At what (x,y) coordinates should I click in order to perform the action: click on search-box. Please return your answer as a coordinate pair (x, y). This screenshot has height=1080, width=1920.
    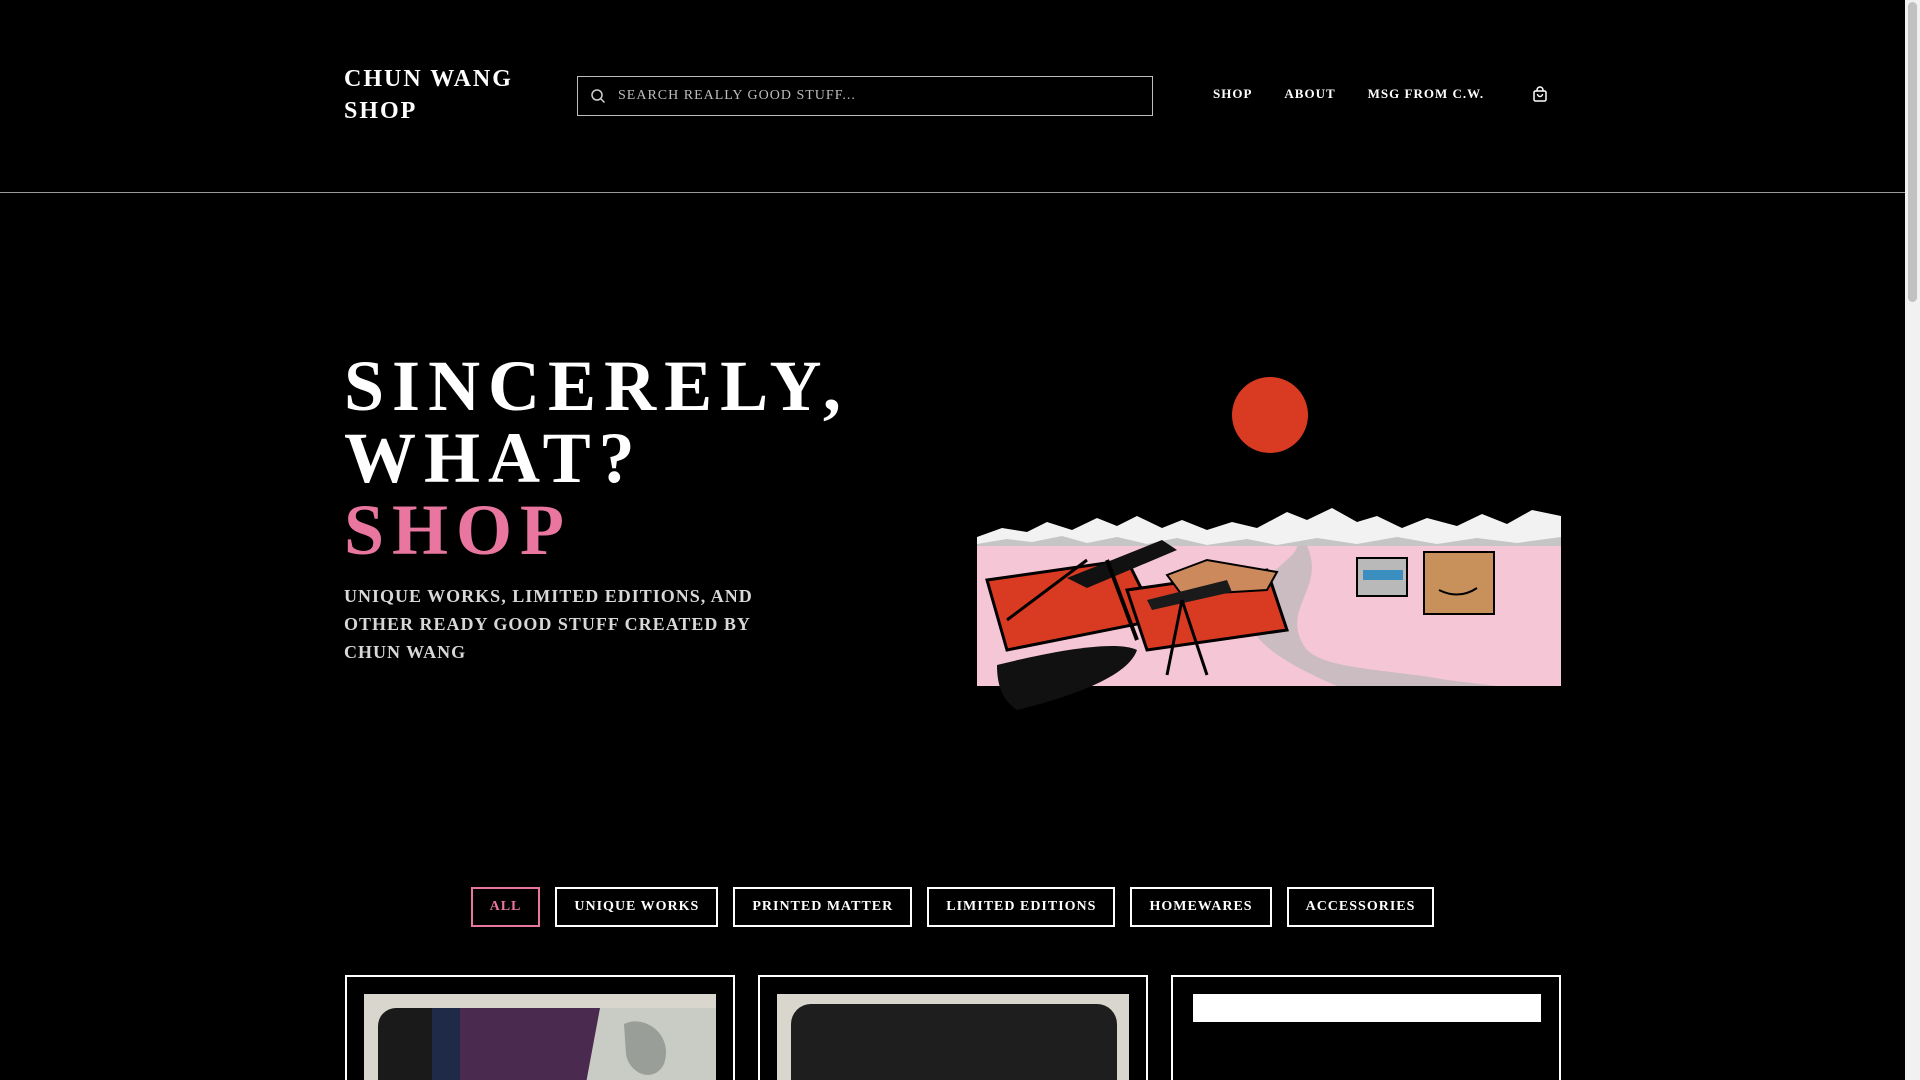
    Looking at the image, I should click on (865, 96).